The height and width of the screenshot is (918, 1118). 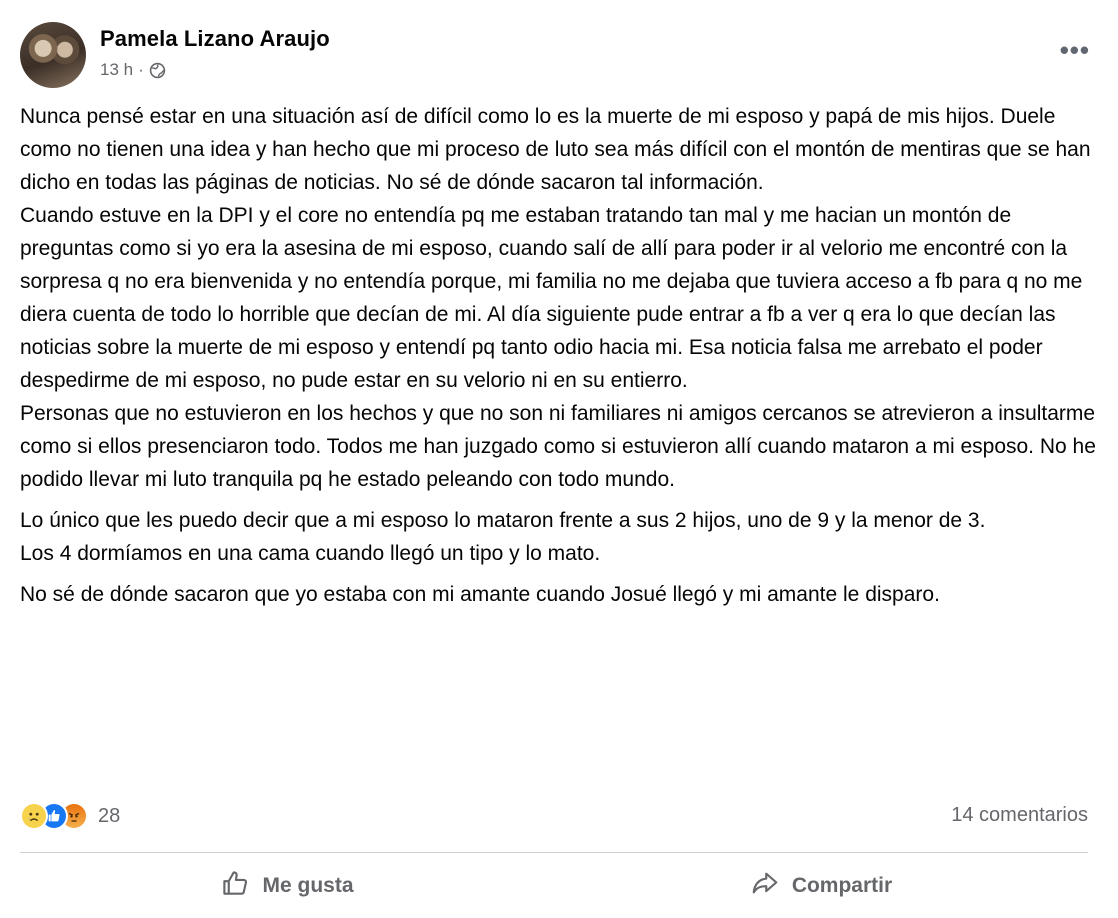 I want to click on more-options-icon: •••, so click(x=1075, y=50).